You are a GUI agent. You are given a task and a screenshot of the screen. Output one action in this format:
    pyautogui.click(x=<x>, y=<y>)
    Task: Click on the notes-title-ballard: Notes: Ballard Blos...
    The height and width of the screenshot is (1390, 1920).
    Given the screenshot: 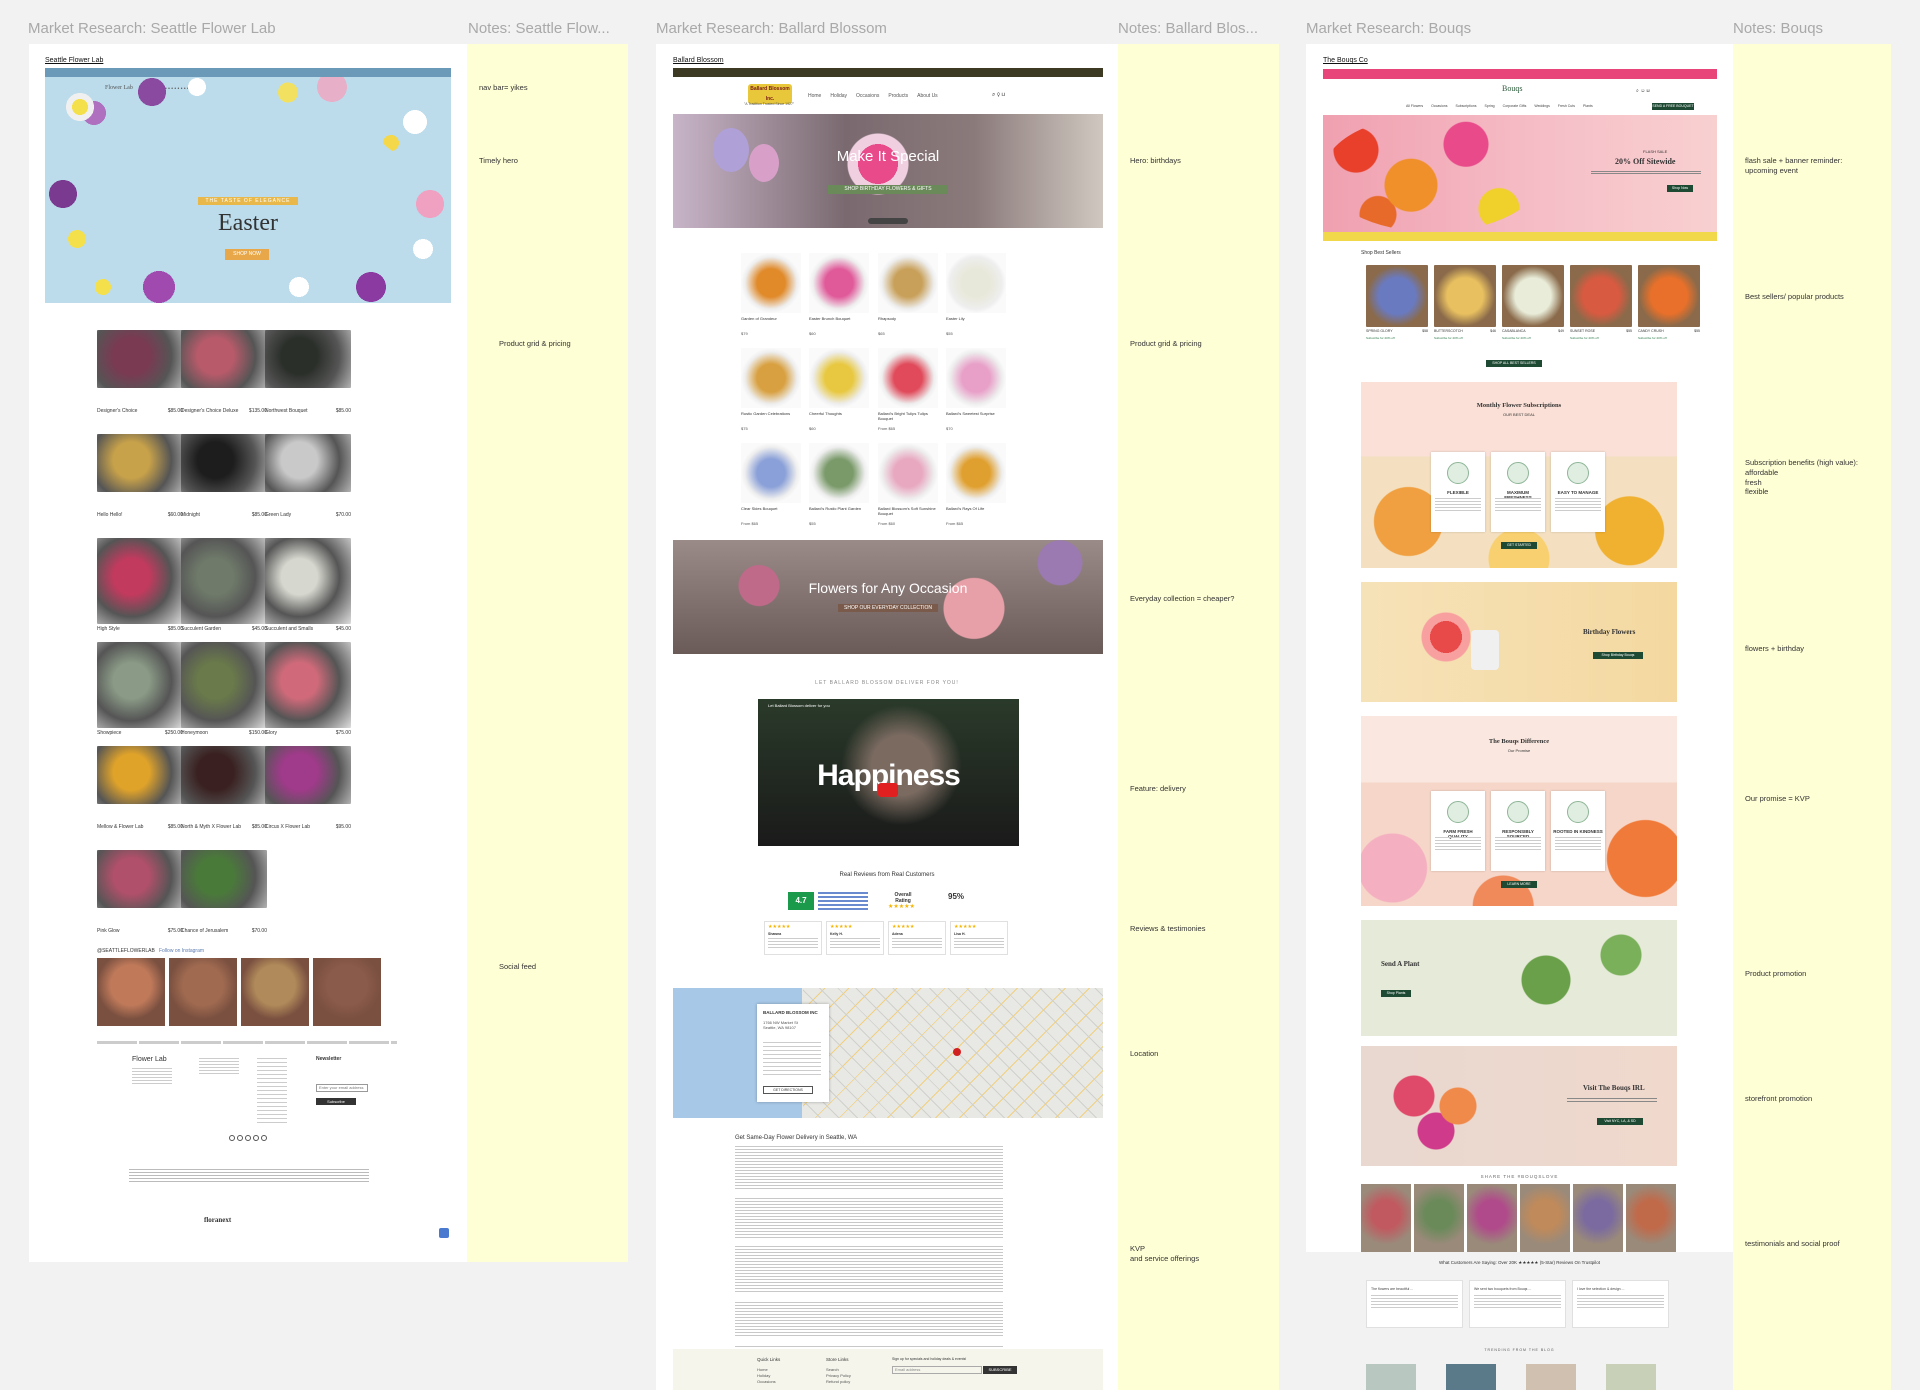 What is the action you would take?
    pyautogui.click(x=1193, y=28)
    